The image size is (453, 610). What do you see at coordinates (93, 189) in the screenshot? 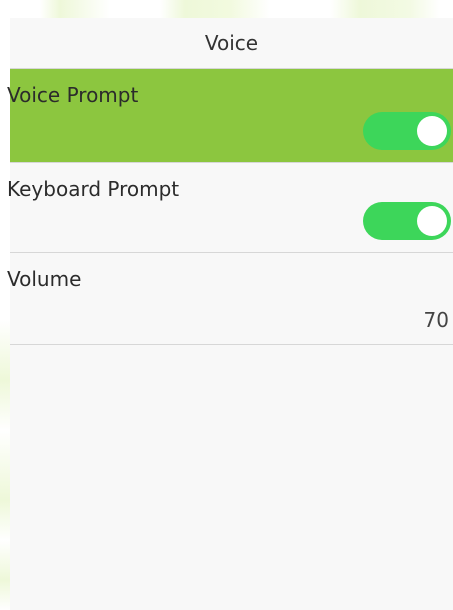
I see `keyboard-prompt-label: Keyboard Prompt` at bounding box center [93, 189].